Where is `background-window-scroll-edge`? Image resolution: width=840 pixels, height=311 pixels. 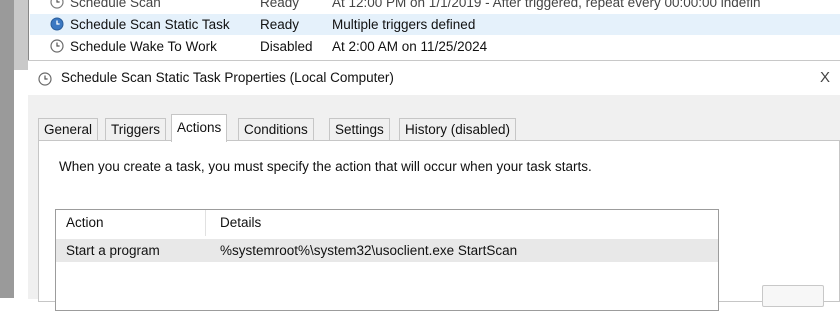 background-window-scroll-edge is located at coordinates (21, 35).